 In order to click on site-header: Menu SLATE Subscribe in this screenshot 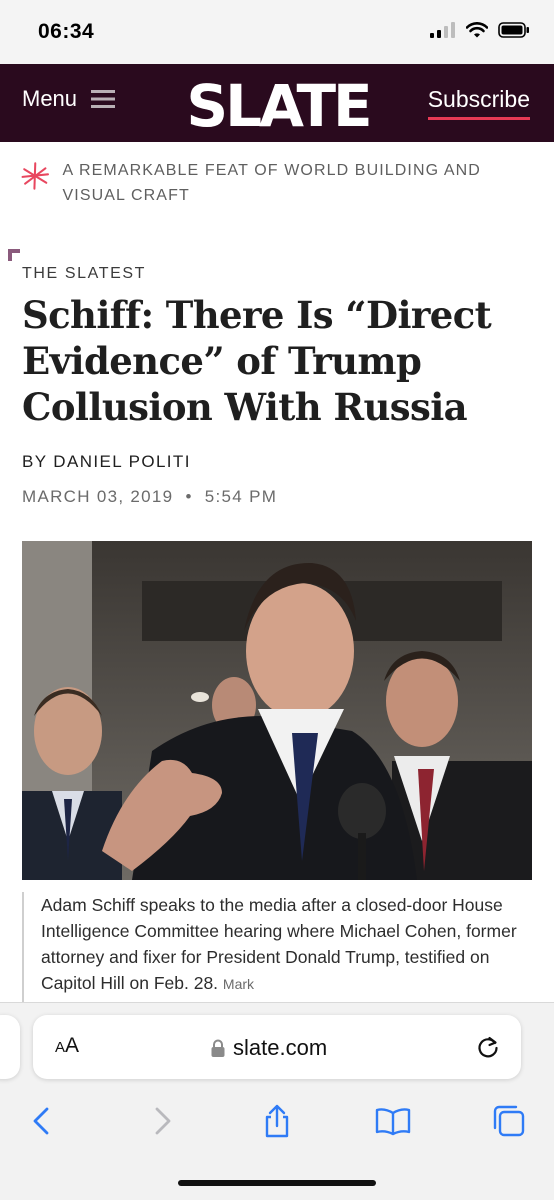, I will do `click(277, 103)`.